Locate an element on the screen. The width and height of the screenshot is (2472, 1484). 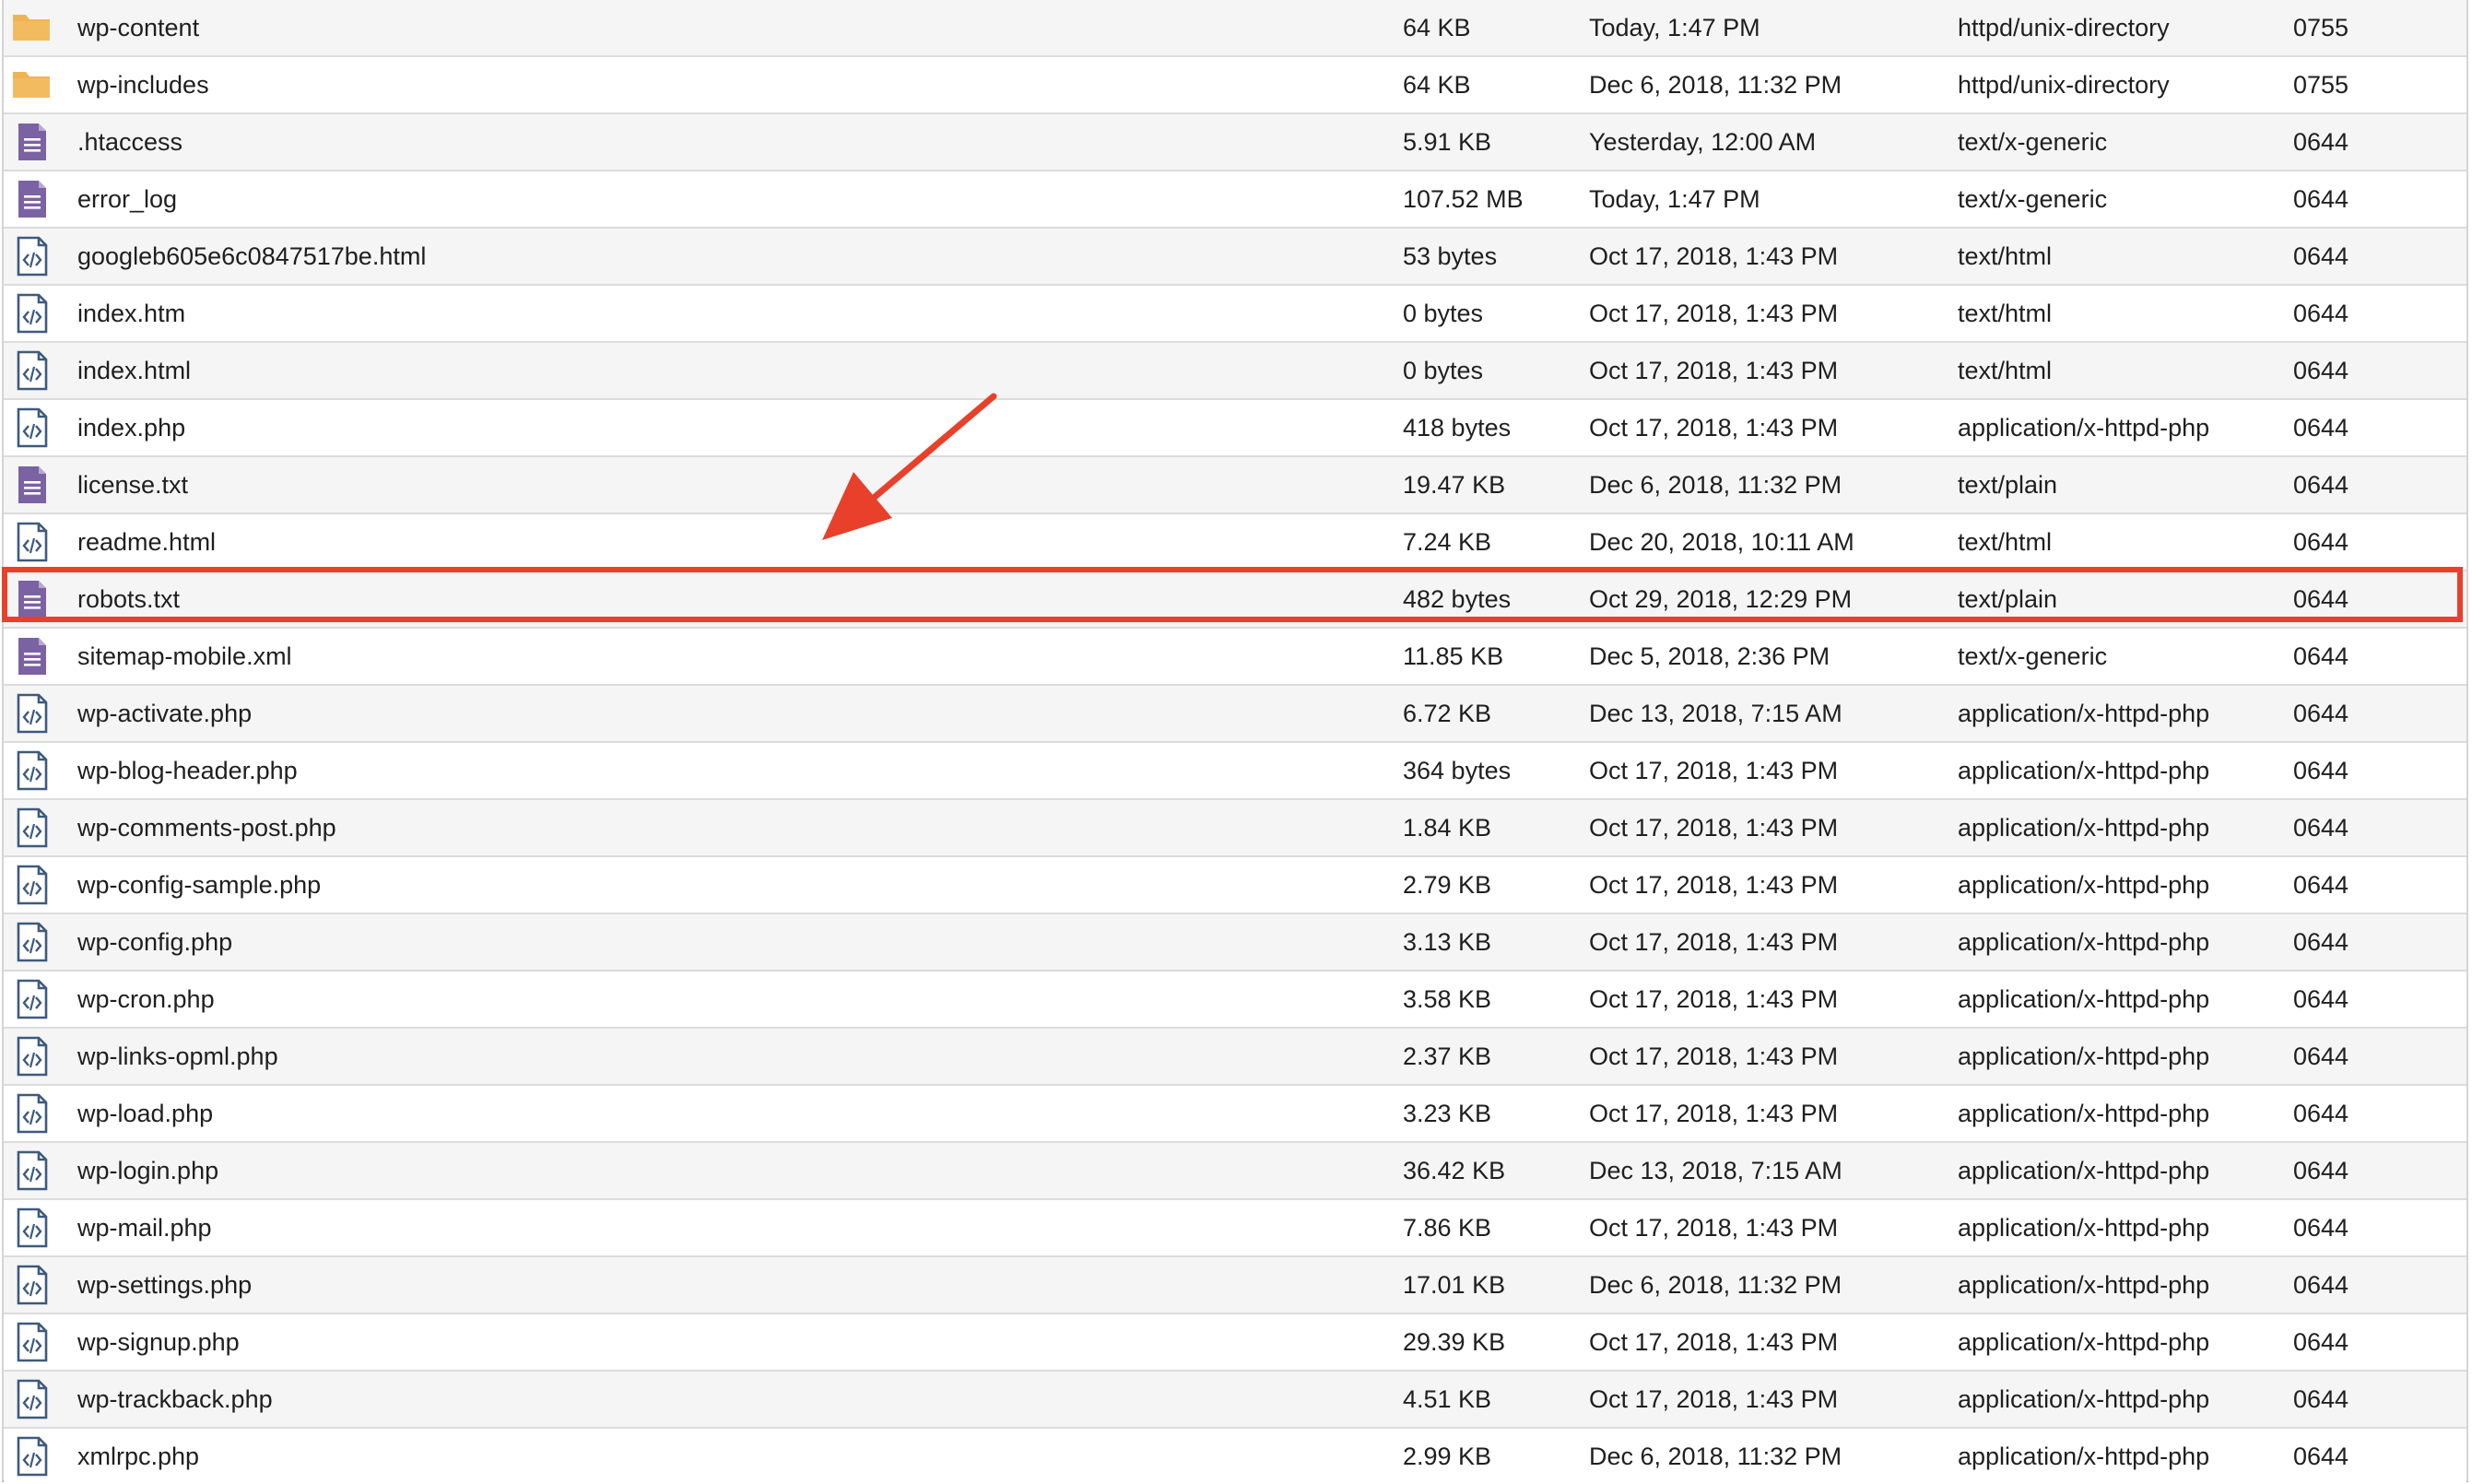
file-name: index.html is located at coordinates (134, 370).